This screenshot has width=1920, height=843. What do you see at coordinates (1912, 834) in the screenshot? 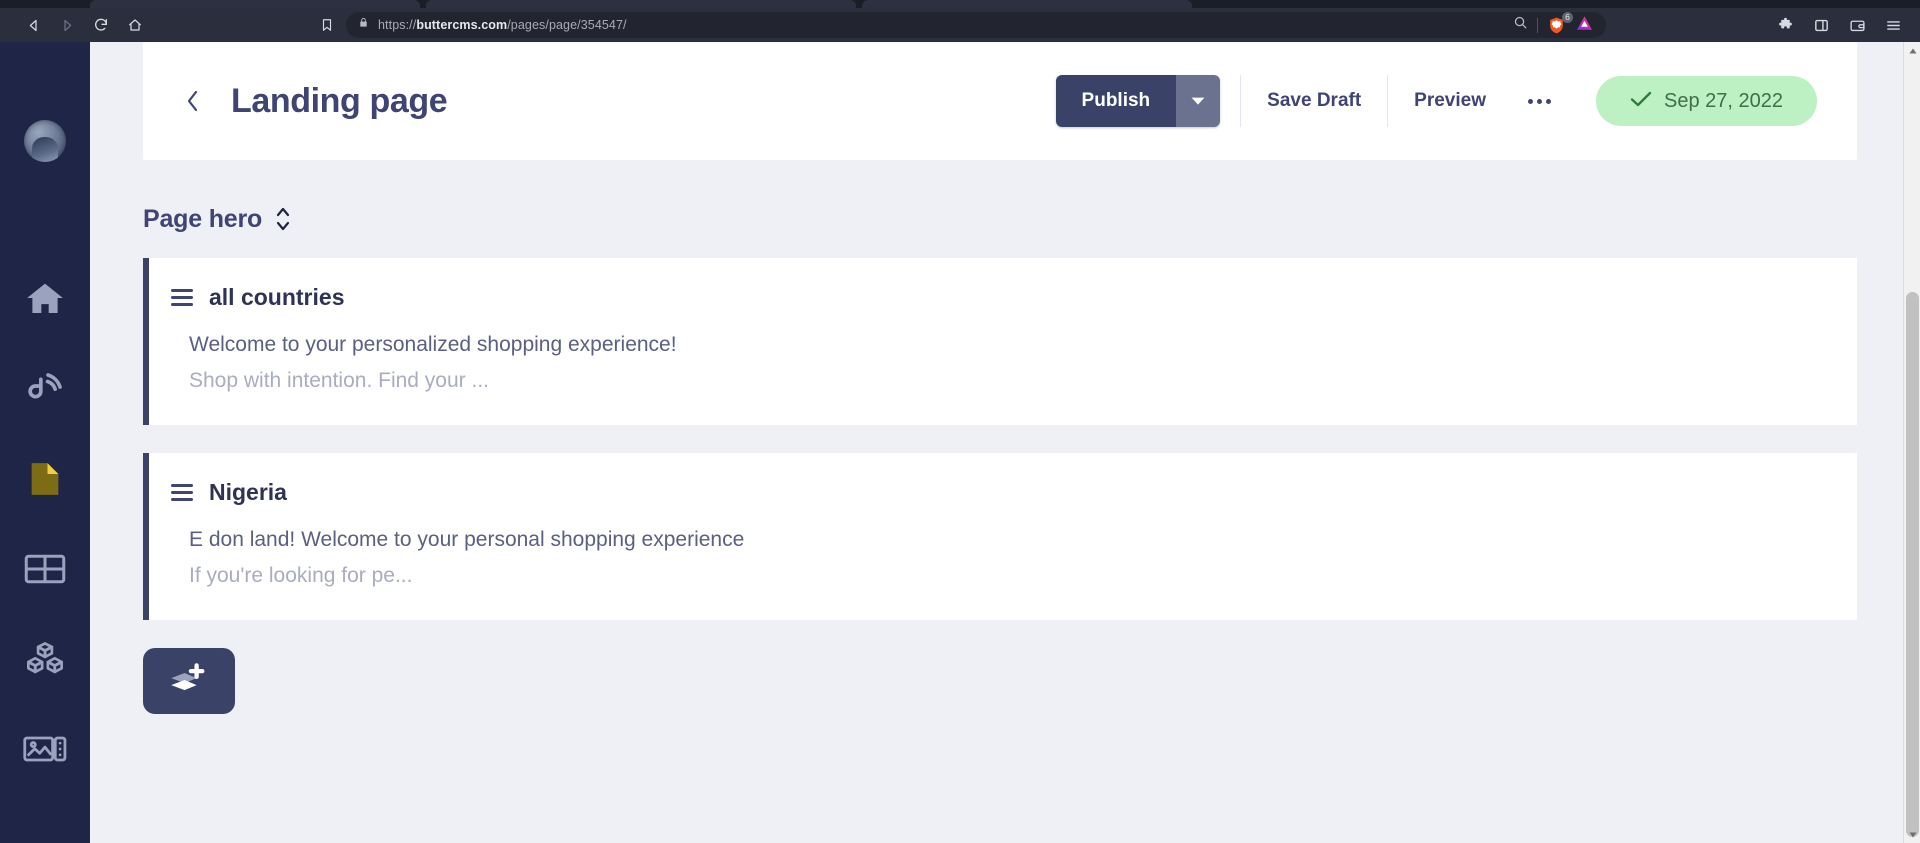
I see `scroll-down-arrow-icon` at bounding box center [1912, 834].